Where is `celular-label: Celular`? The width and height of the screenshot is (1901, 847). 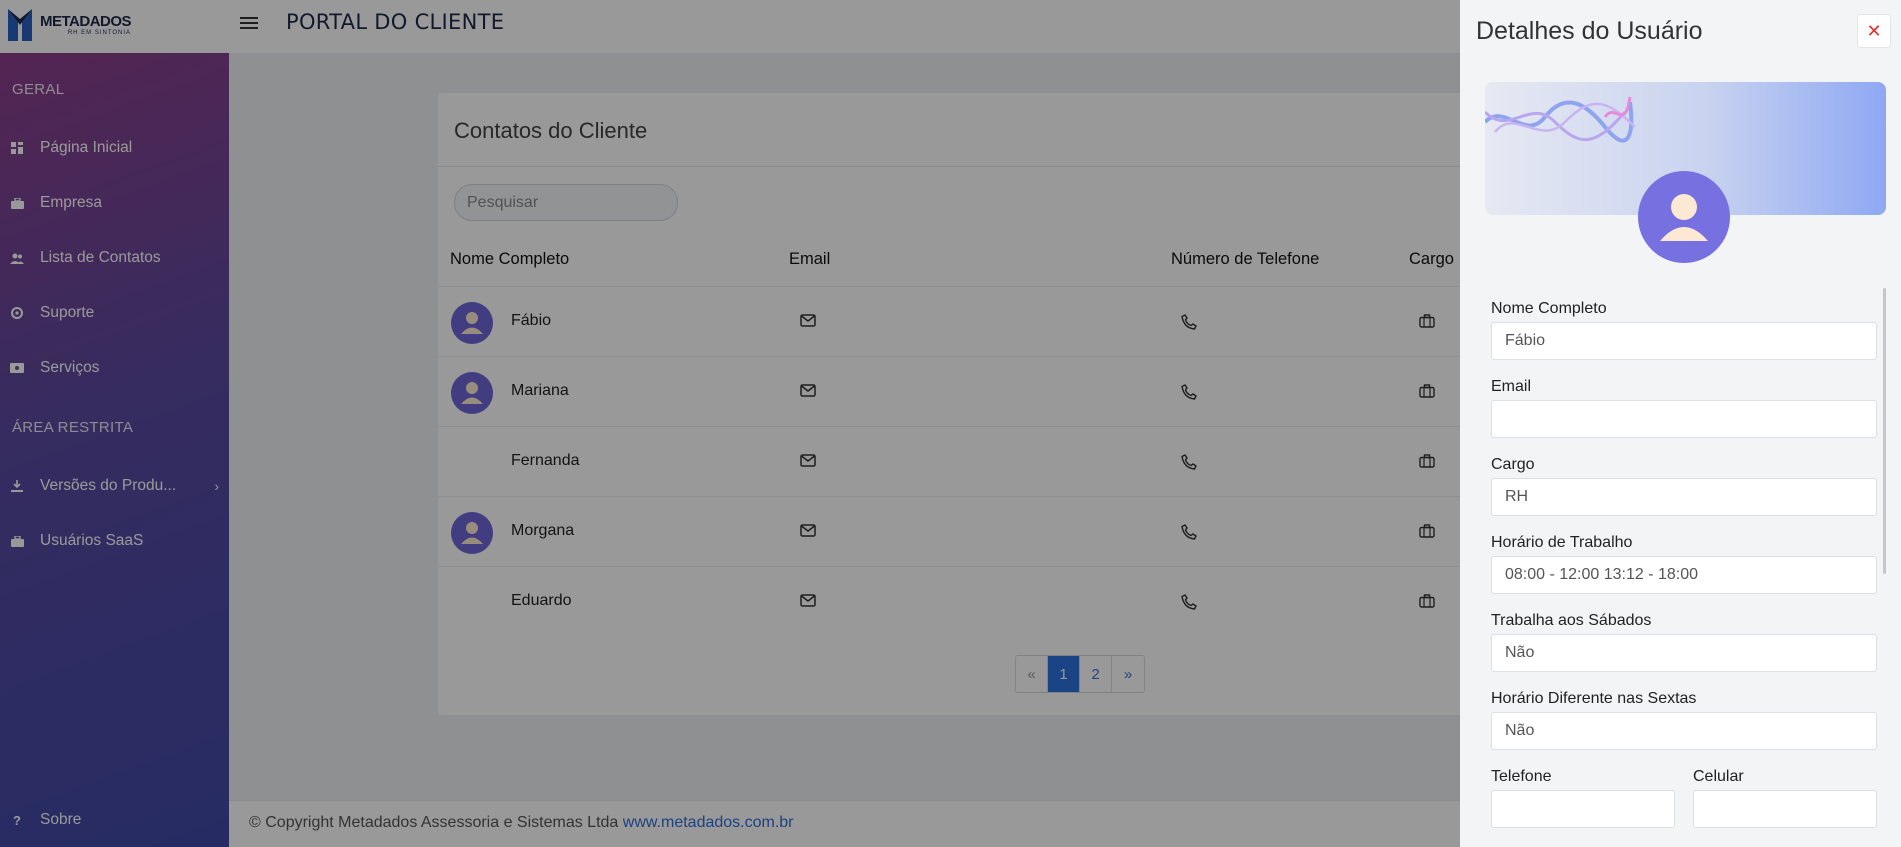
celular-label: Celular is located at coordinates (1718, 776).